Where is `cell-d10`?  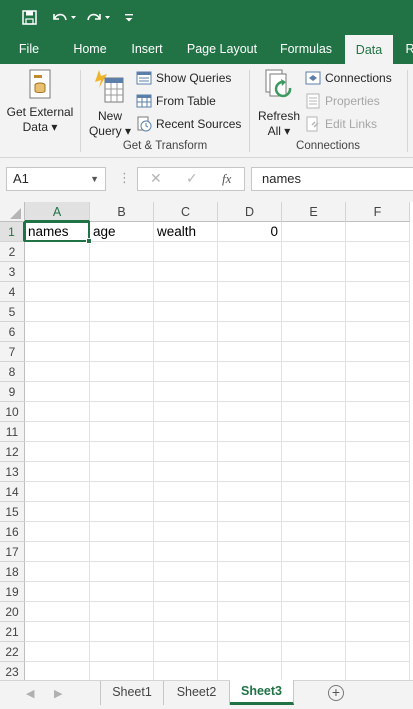 cell-d10 is located at coordinates (250, 412).